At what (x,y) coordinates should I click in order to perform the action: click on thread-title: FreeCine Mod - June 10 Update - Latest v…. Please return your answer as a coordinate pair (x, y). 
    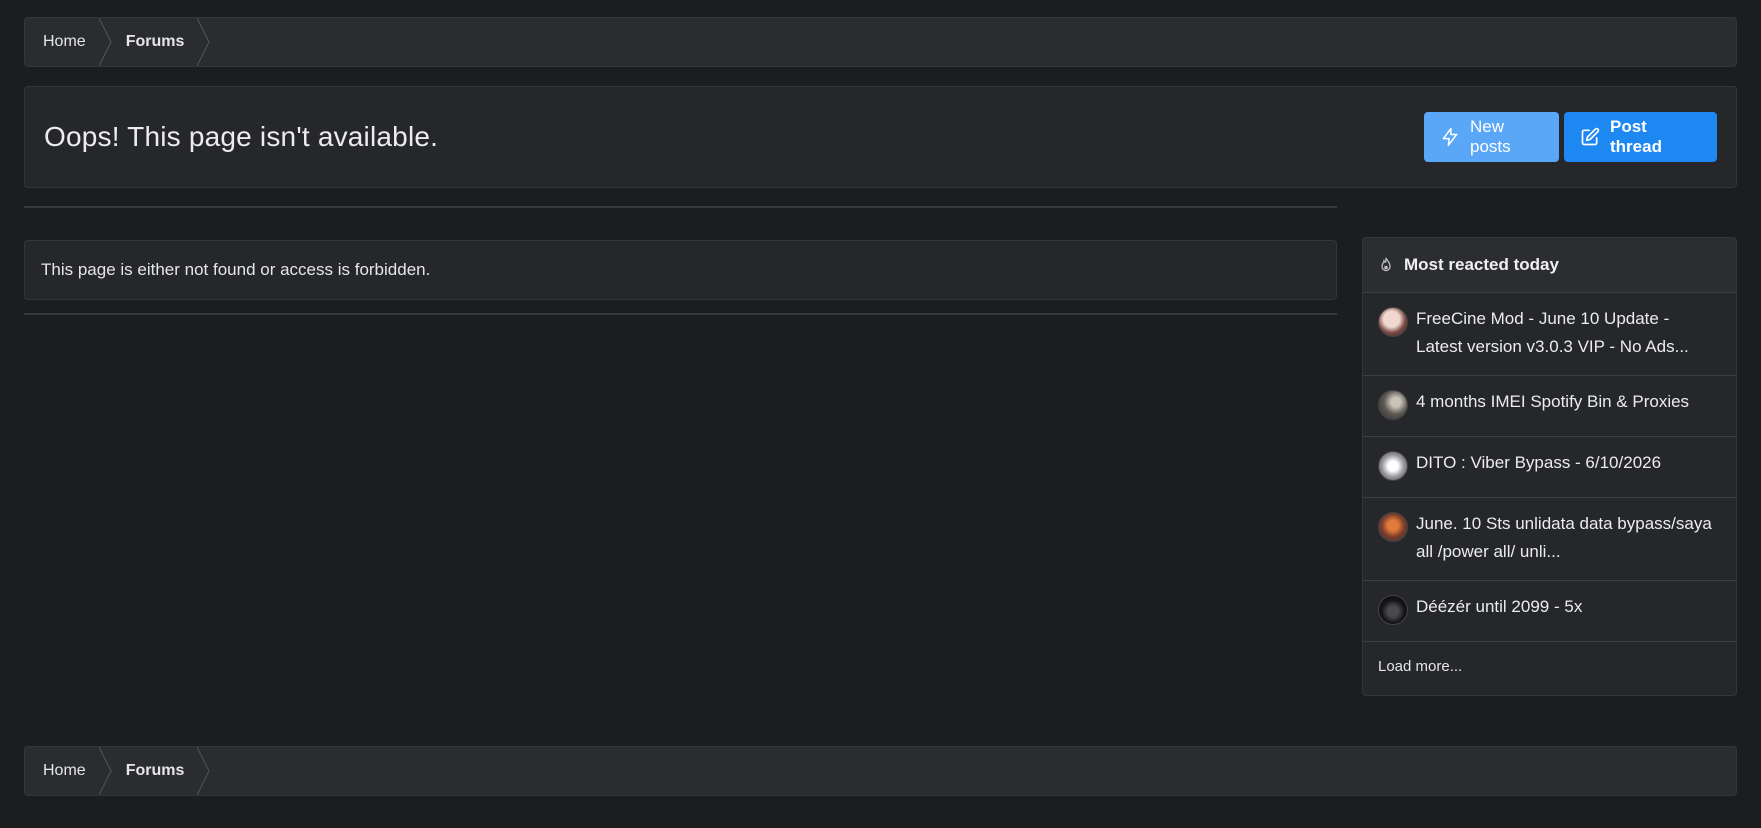
    Looking at the image, I should click on (1566, 333).